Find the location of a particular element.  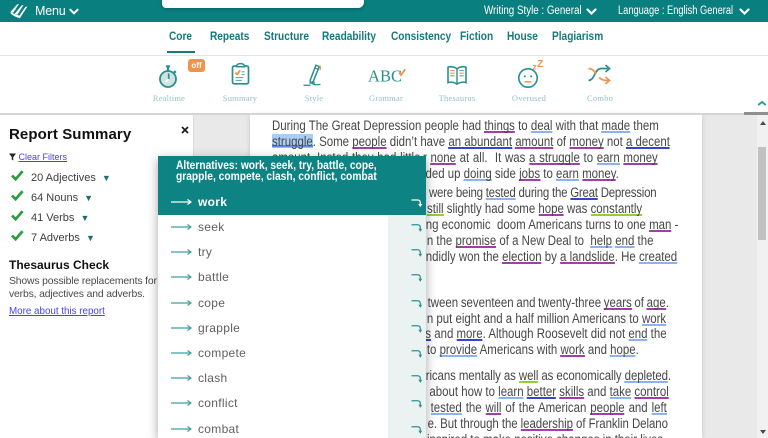

svg-text: Z is located at coordinates (540, 65).